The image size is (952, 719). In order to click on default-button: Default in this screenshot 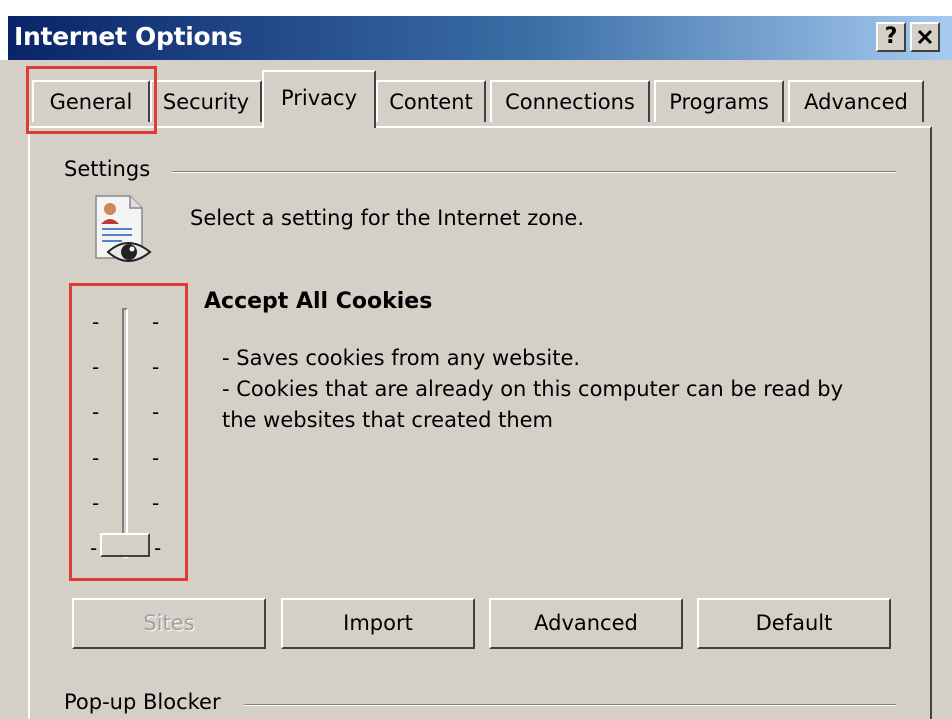, I will do `click(794, 623)`.